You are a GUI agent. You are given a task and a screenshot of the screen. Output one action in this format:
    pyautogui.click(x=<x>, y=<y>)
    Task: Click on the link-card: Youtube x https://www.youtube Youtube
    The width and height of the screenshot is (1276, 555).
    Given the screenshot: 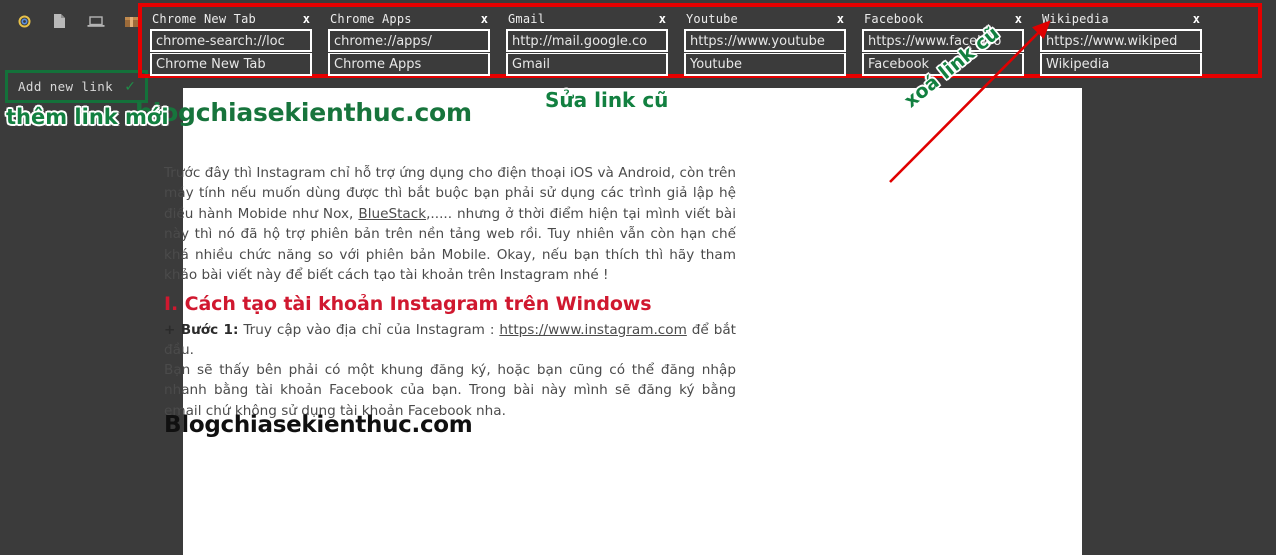 What is the action you would take?
    pyautogui.click(x=765, y=42)
    